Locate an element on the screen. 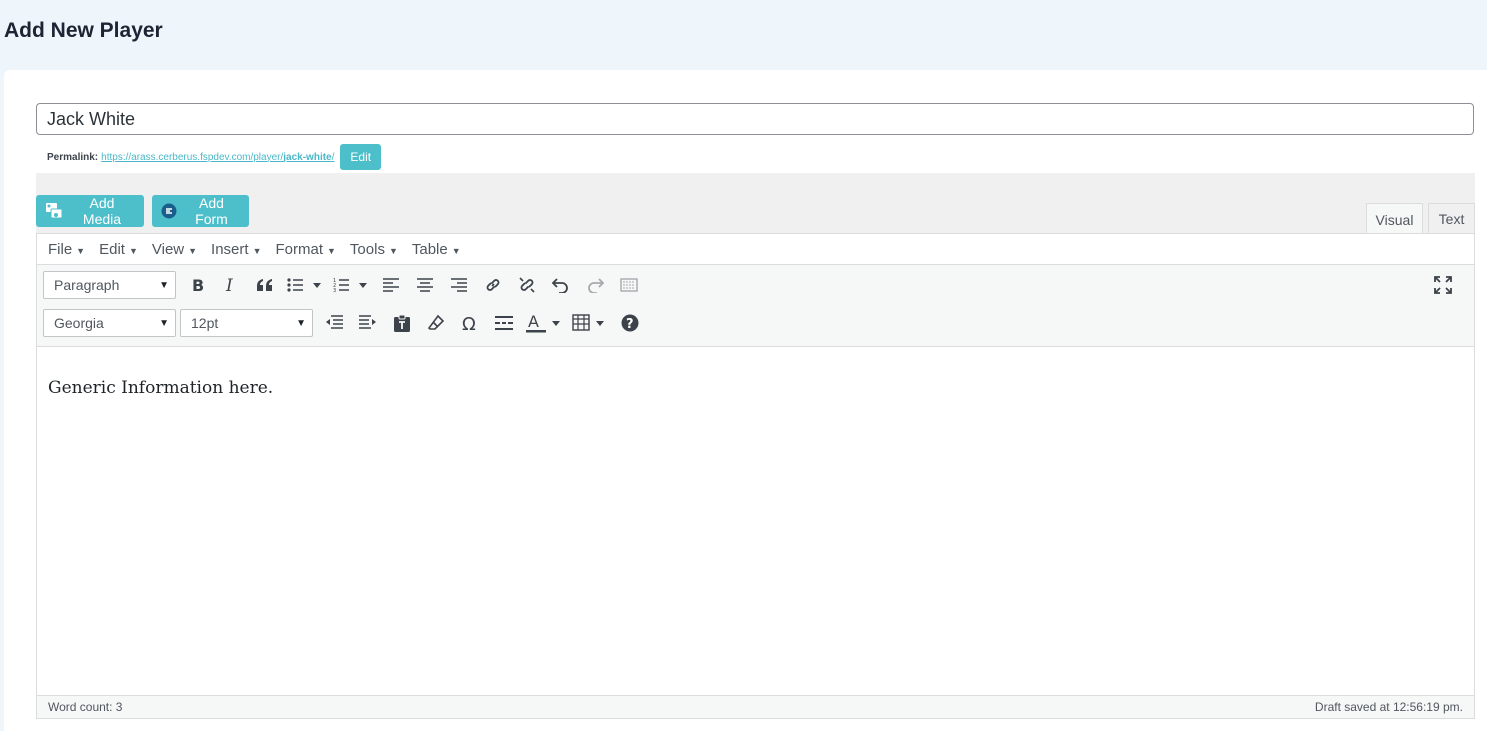  fullscreen-icon is located at coordinates (1443, 285).